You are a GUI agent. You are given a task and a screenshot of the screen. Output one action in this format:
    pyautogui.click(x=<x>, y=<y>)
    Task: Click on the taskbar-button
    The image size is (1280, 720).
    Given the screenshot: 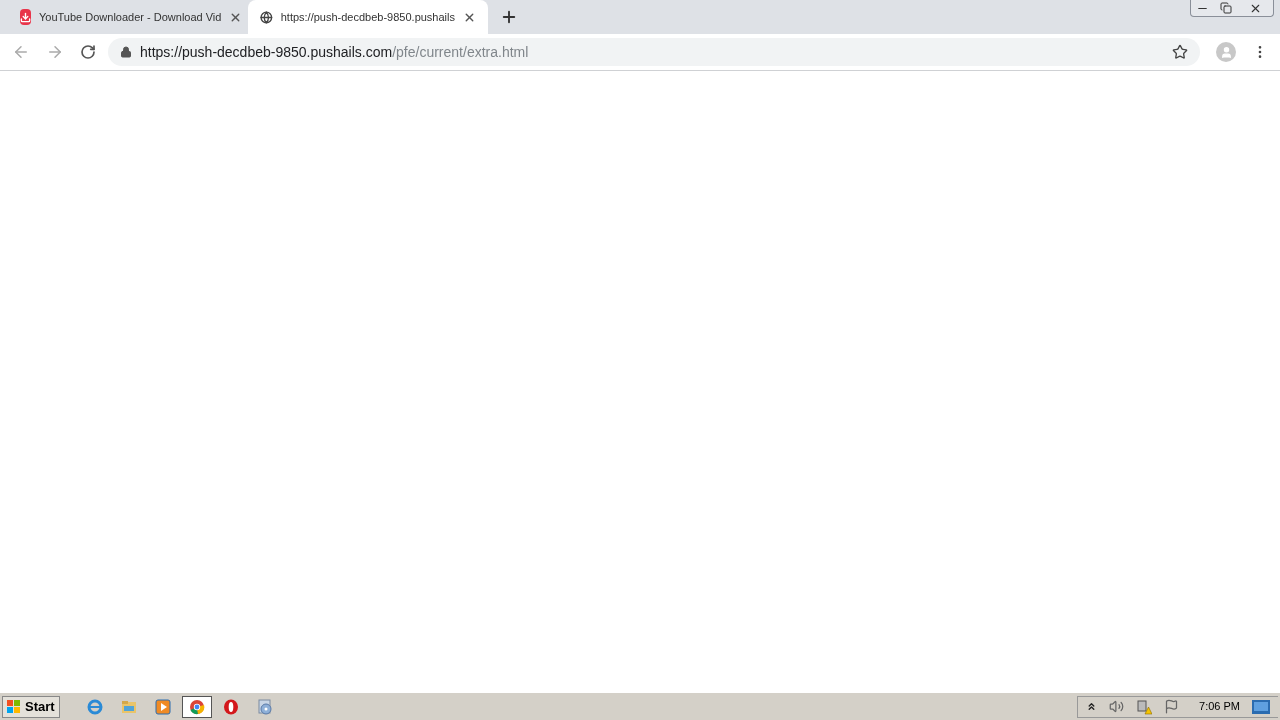 What is the action you would take?
    pyautogui.click(x=196, y=706)
    